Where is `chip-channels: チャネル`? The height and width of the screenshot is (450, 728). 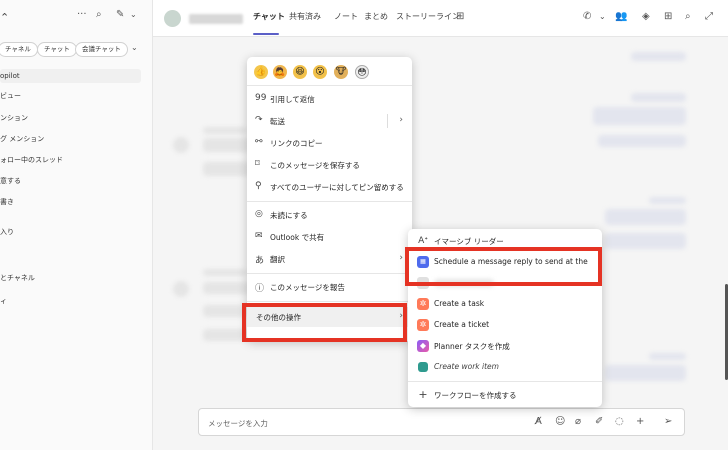 chip-channels: チャネル is located at coordinates (19, 49).